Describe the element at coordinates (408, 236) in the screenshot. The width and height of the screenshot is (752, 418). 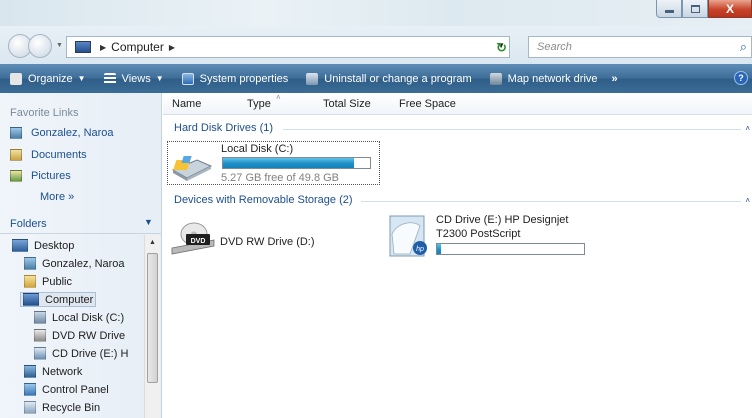
I see `cd-drive-icon: hp` at that location.